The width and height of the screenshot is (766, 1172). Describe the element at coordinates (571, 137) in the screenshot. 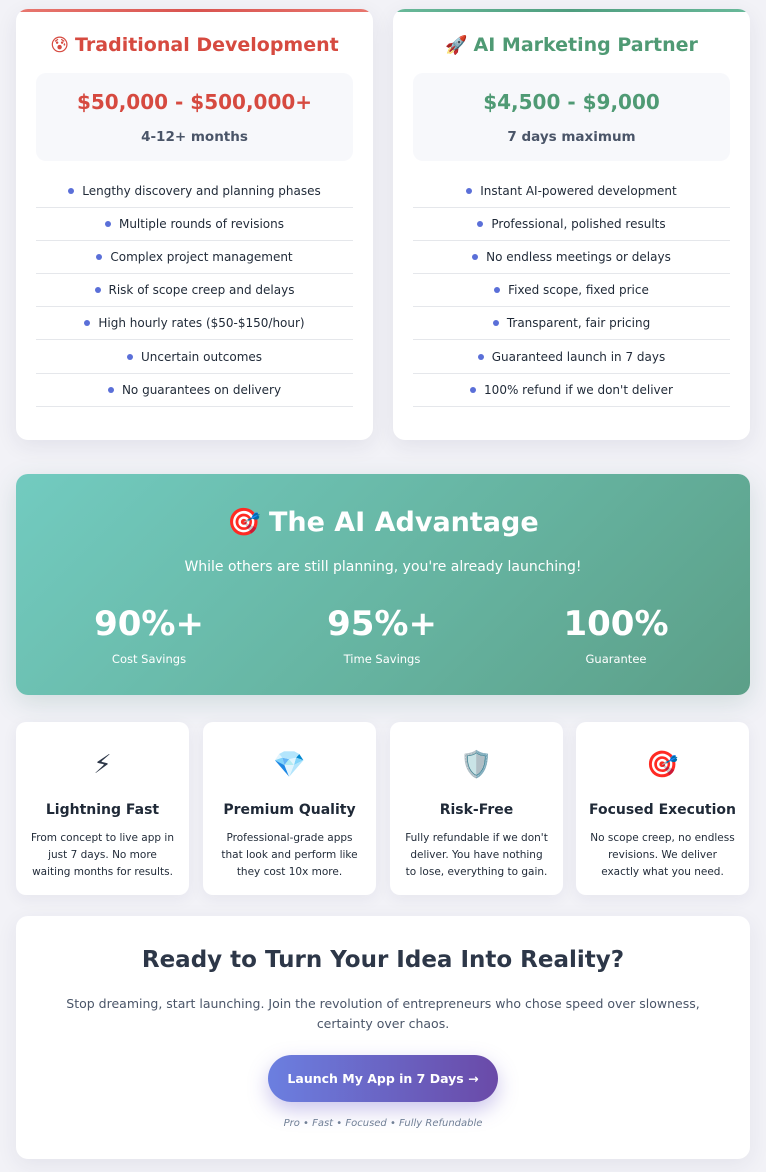

I see `ai-duration: 7 days maximum` at that location.